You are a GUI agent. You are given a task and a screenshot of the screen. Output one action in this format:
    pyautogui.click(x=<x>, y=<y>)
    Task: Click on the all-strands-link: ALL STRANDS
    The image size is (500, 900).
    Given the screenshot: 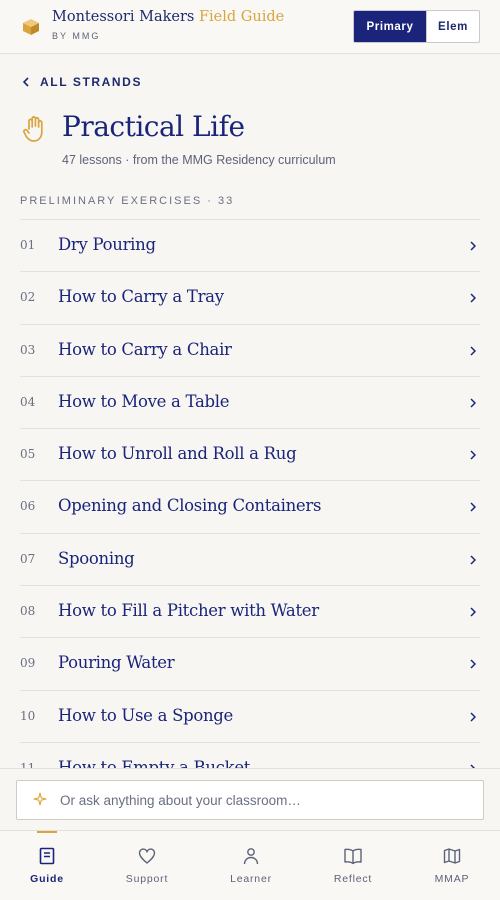 What is the action you would take?
    pyautogui.click(x=82, y=82)
    